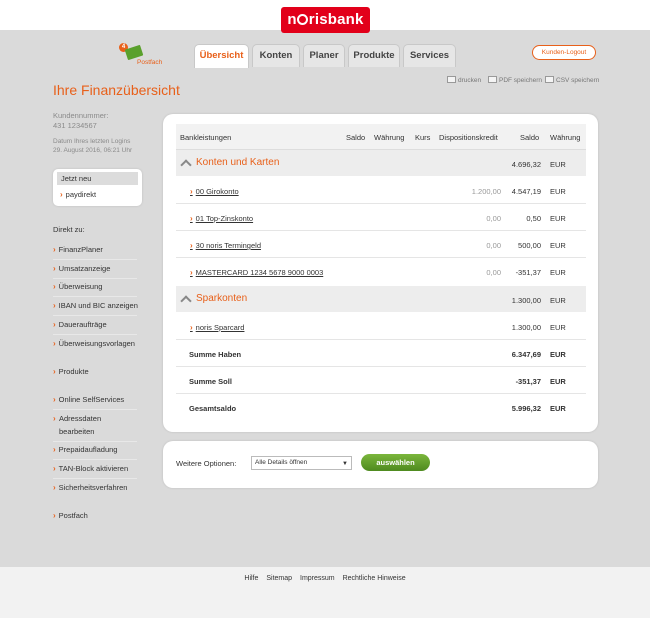  I want to click on section-saldo: 4.696,32, so click(526, 164).